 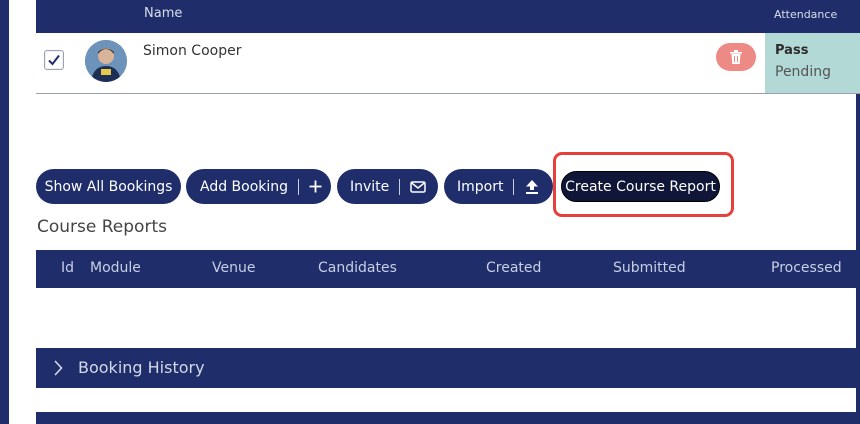 What do you see at coordinates (141, 367) in the screenshot?
I see `booking-history-label: Booking History` at bounding box center [141, 367].